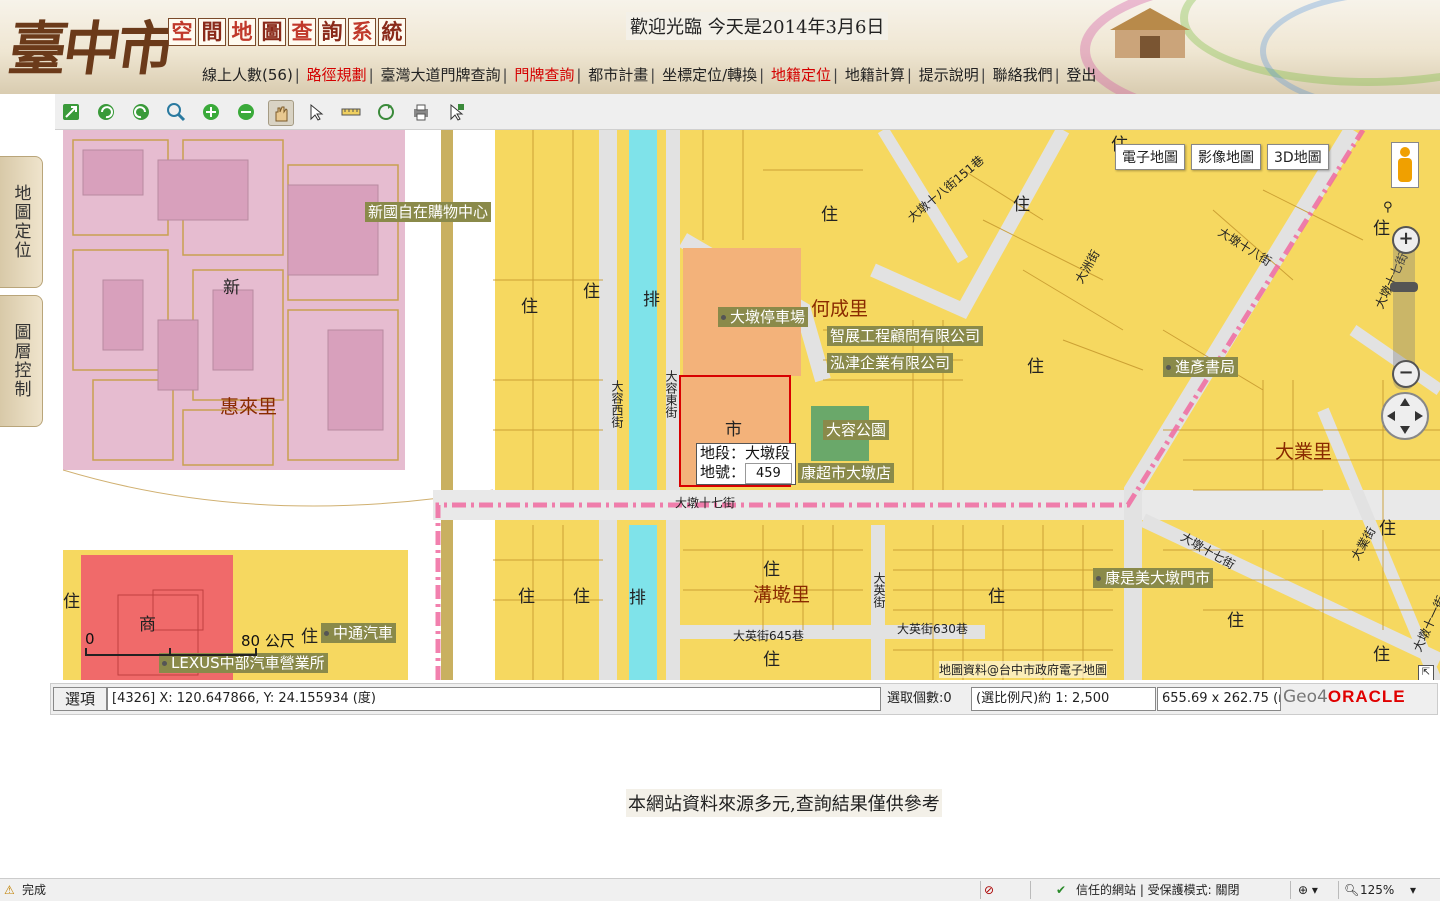 This screenshot has height=901, width=1440. I want to click on street-label: 大容東街, so click(671, 394).